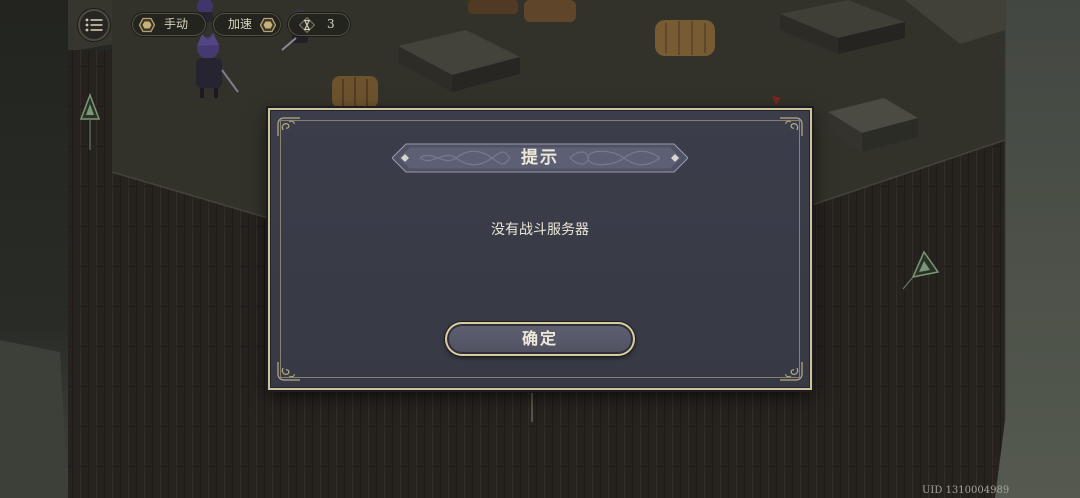 The height and width of the screenshot is (498, 1080). What do you see at coordinates (331, 24) in the screenshot?
I see `turn-count: 3` at bounding box center [331, 24].